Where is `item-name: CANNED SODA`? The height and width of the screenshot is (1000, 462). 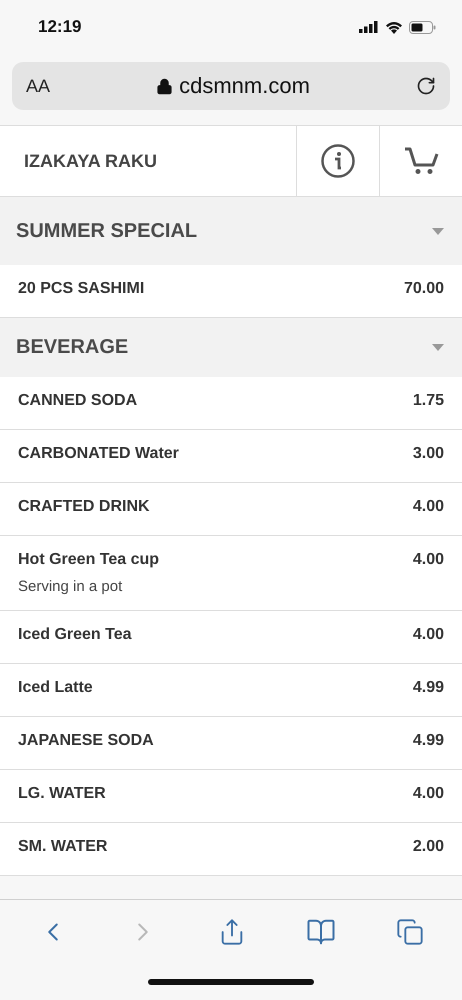
item-name: CANNED SODA is located at coordinates (78, 401).